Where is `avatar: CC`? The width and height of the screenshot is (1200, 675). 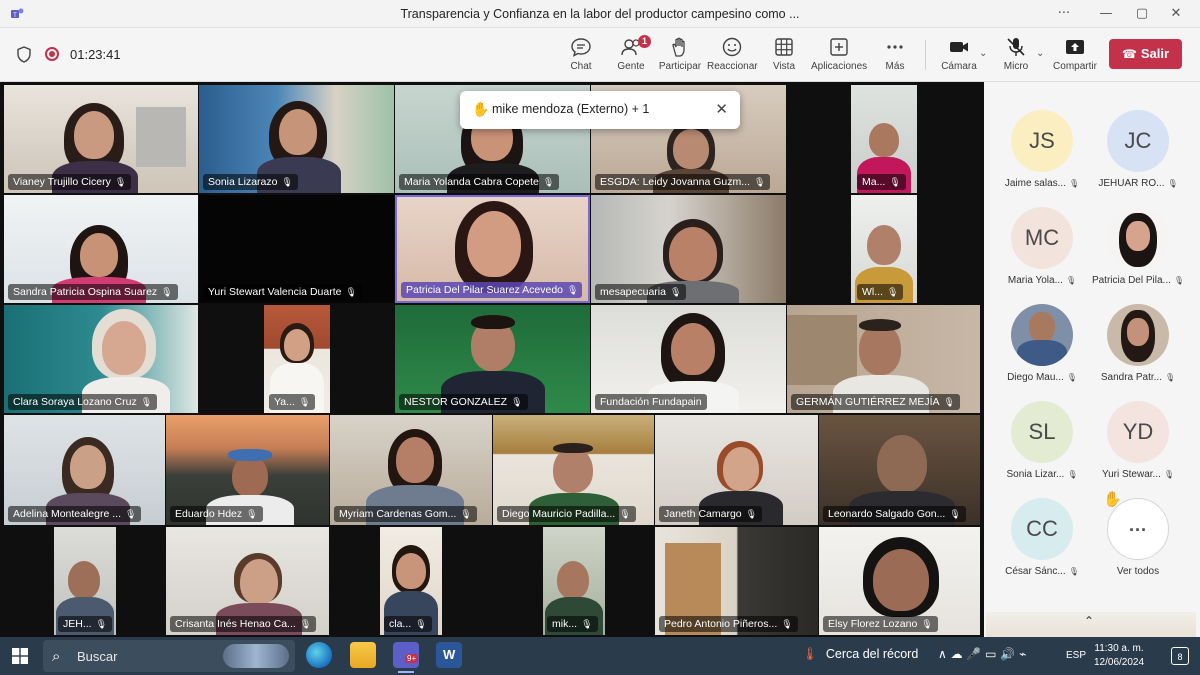 avatar: CC is located at coordinates (1042, 529).